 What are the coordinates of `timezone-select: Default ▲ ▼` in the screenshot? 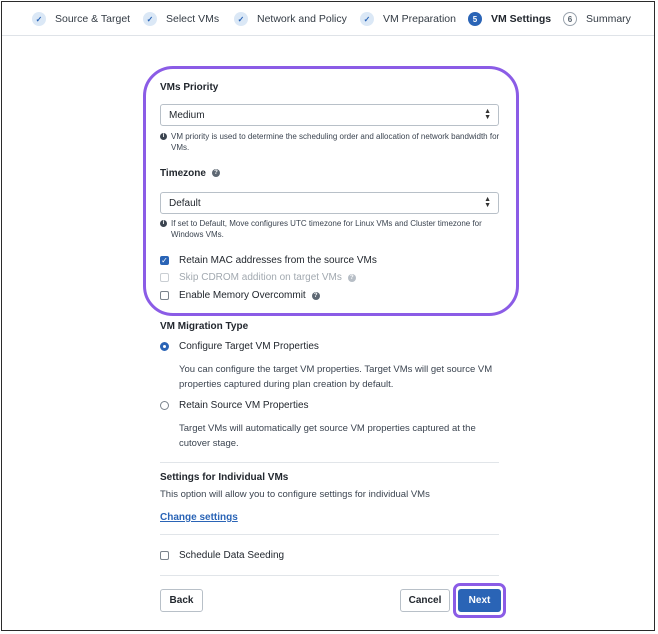 It's located at (329, 203).